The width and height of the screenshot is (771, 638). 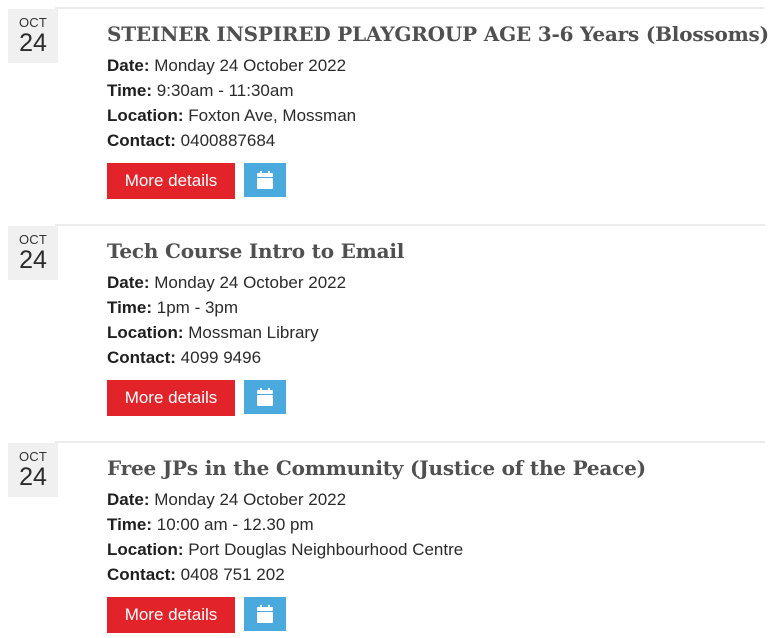 I want to click on event-location-row: Location: Mossman Library, so click(x=226, y=332).